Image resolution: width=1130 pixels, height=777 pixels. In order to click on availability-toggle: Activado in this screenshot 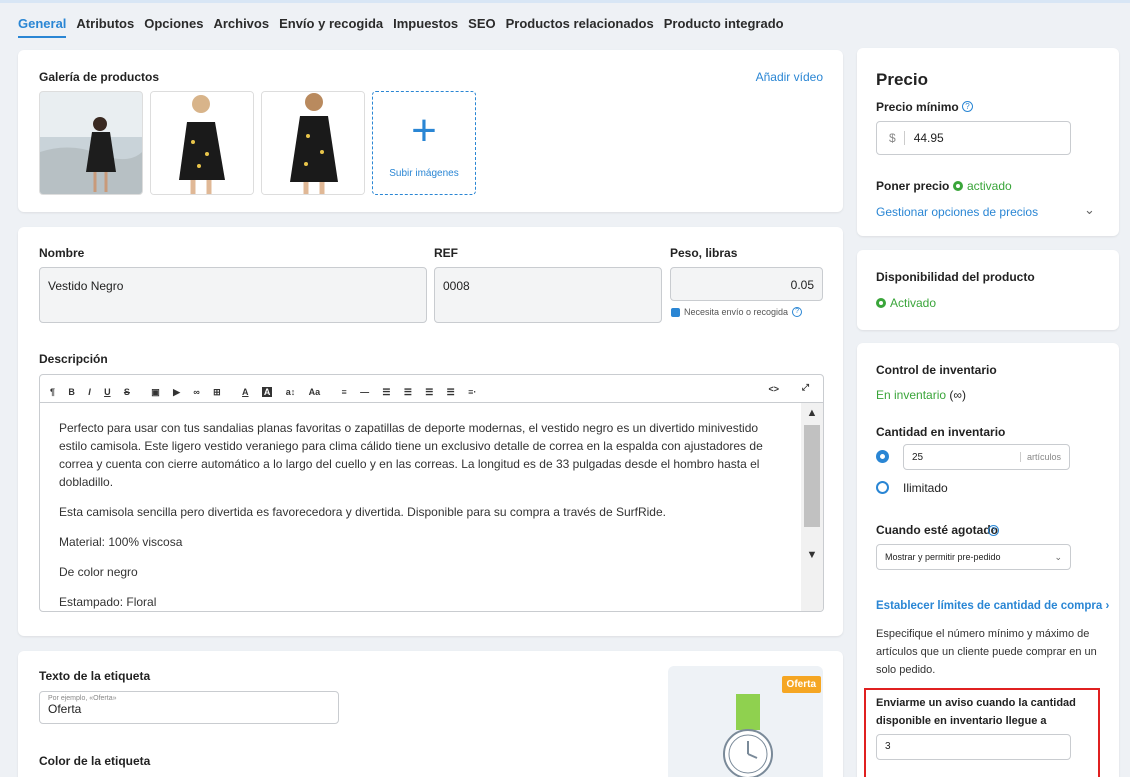, I will do `click(906, 303)`.